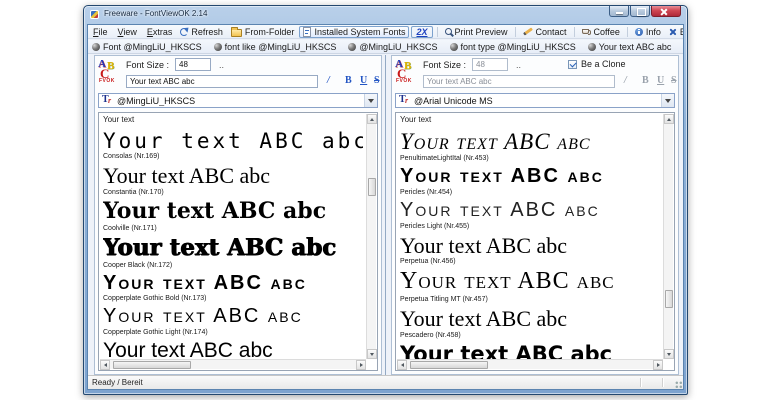 The width and height of the screenshot is (770, 400). I want to click on menu-file: File, so click(100, 32).